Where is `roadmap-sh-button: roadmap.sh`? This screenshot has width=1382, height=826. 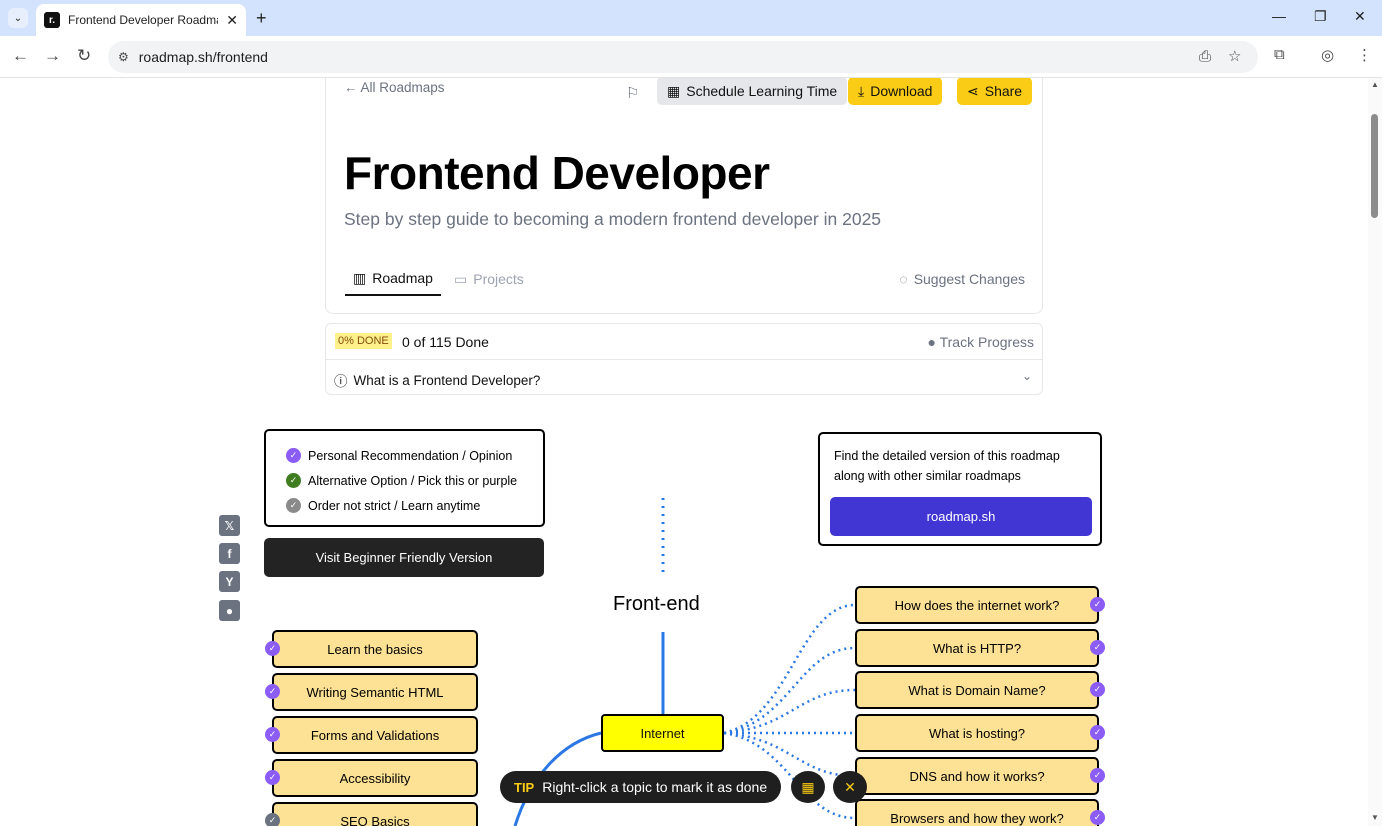 roadmap-sh-button: roadmap.sh is located at coordinates (961, 516).